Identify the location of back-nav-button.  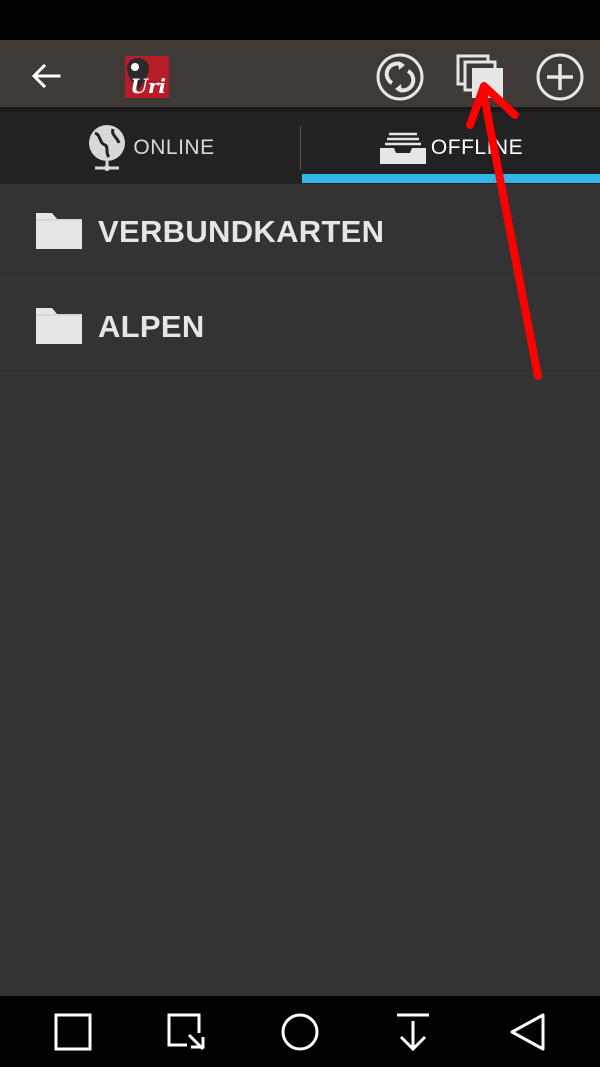
(527, 1031).